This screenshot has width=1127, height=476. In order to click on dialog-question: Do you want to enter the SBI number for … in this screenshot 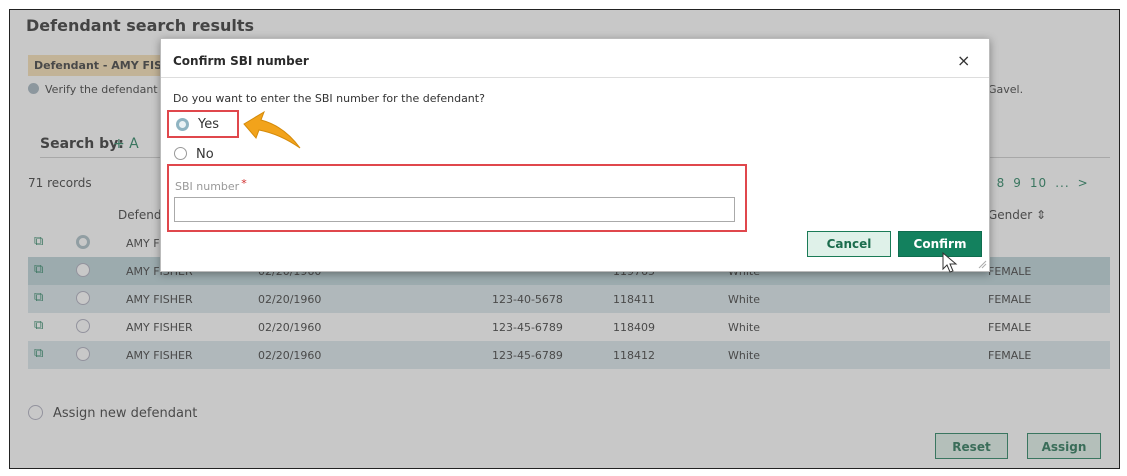, I will do `click(329, 98)`.